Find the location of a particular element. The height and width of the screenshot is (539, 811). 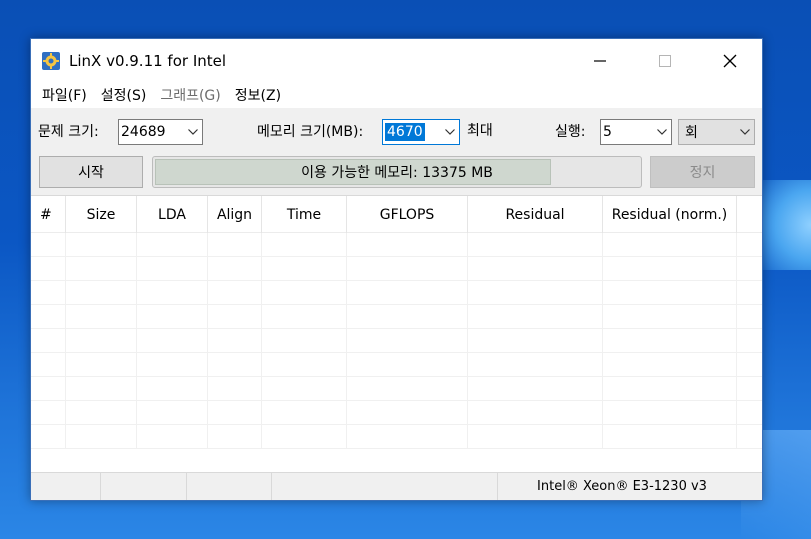

window-title: LinX v0.9.11 for Intel is located at coordinates (148, 60).